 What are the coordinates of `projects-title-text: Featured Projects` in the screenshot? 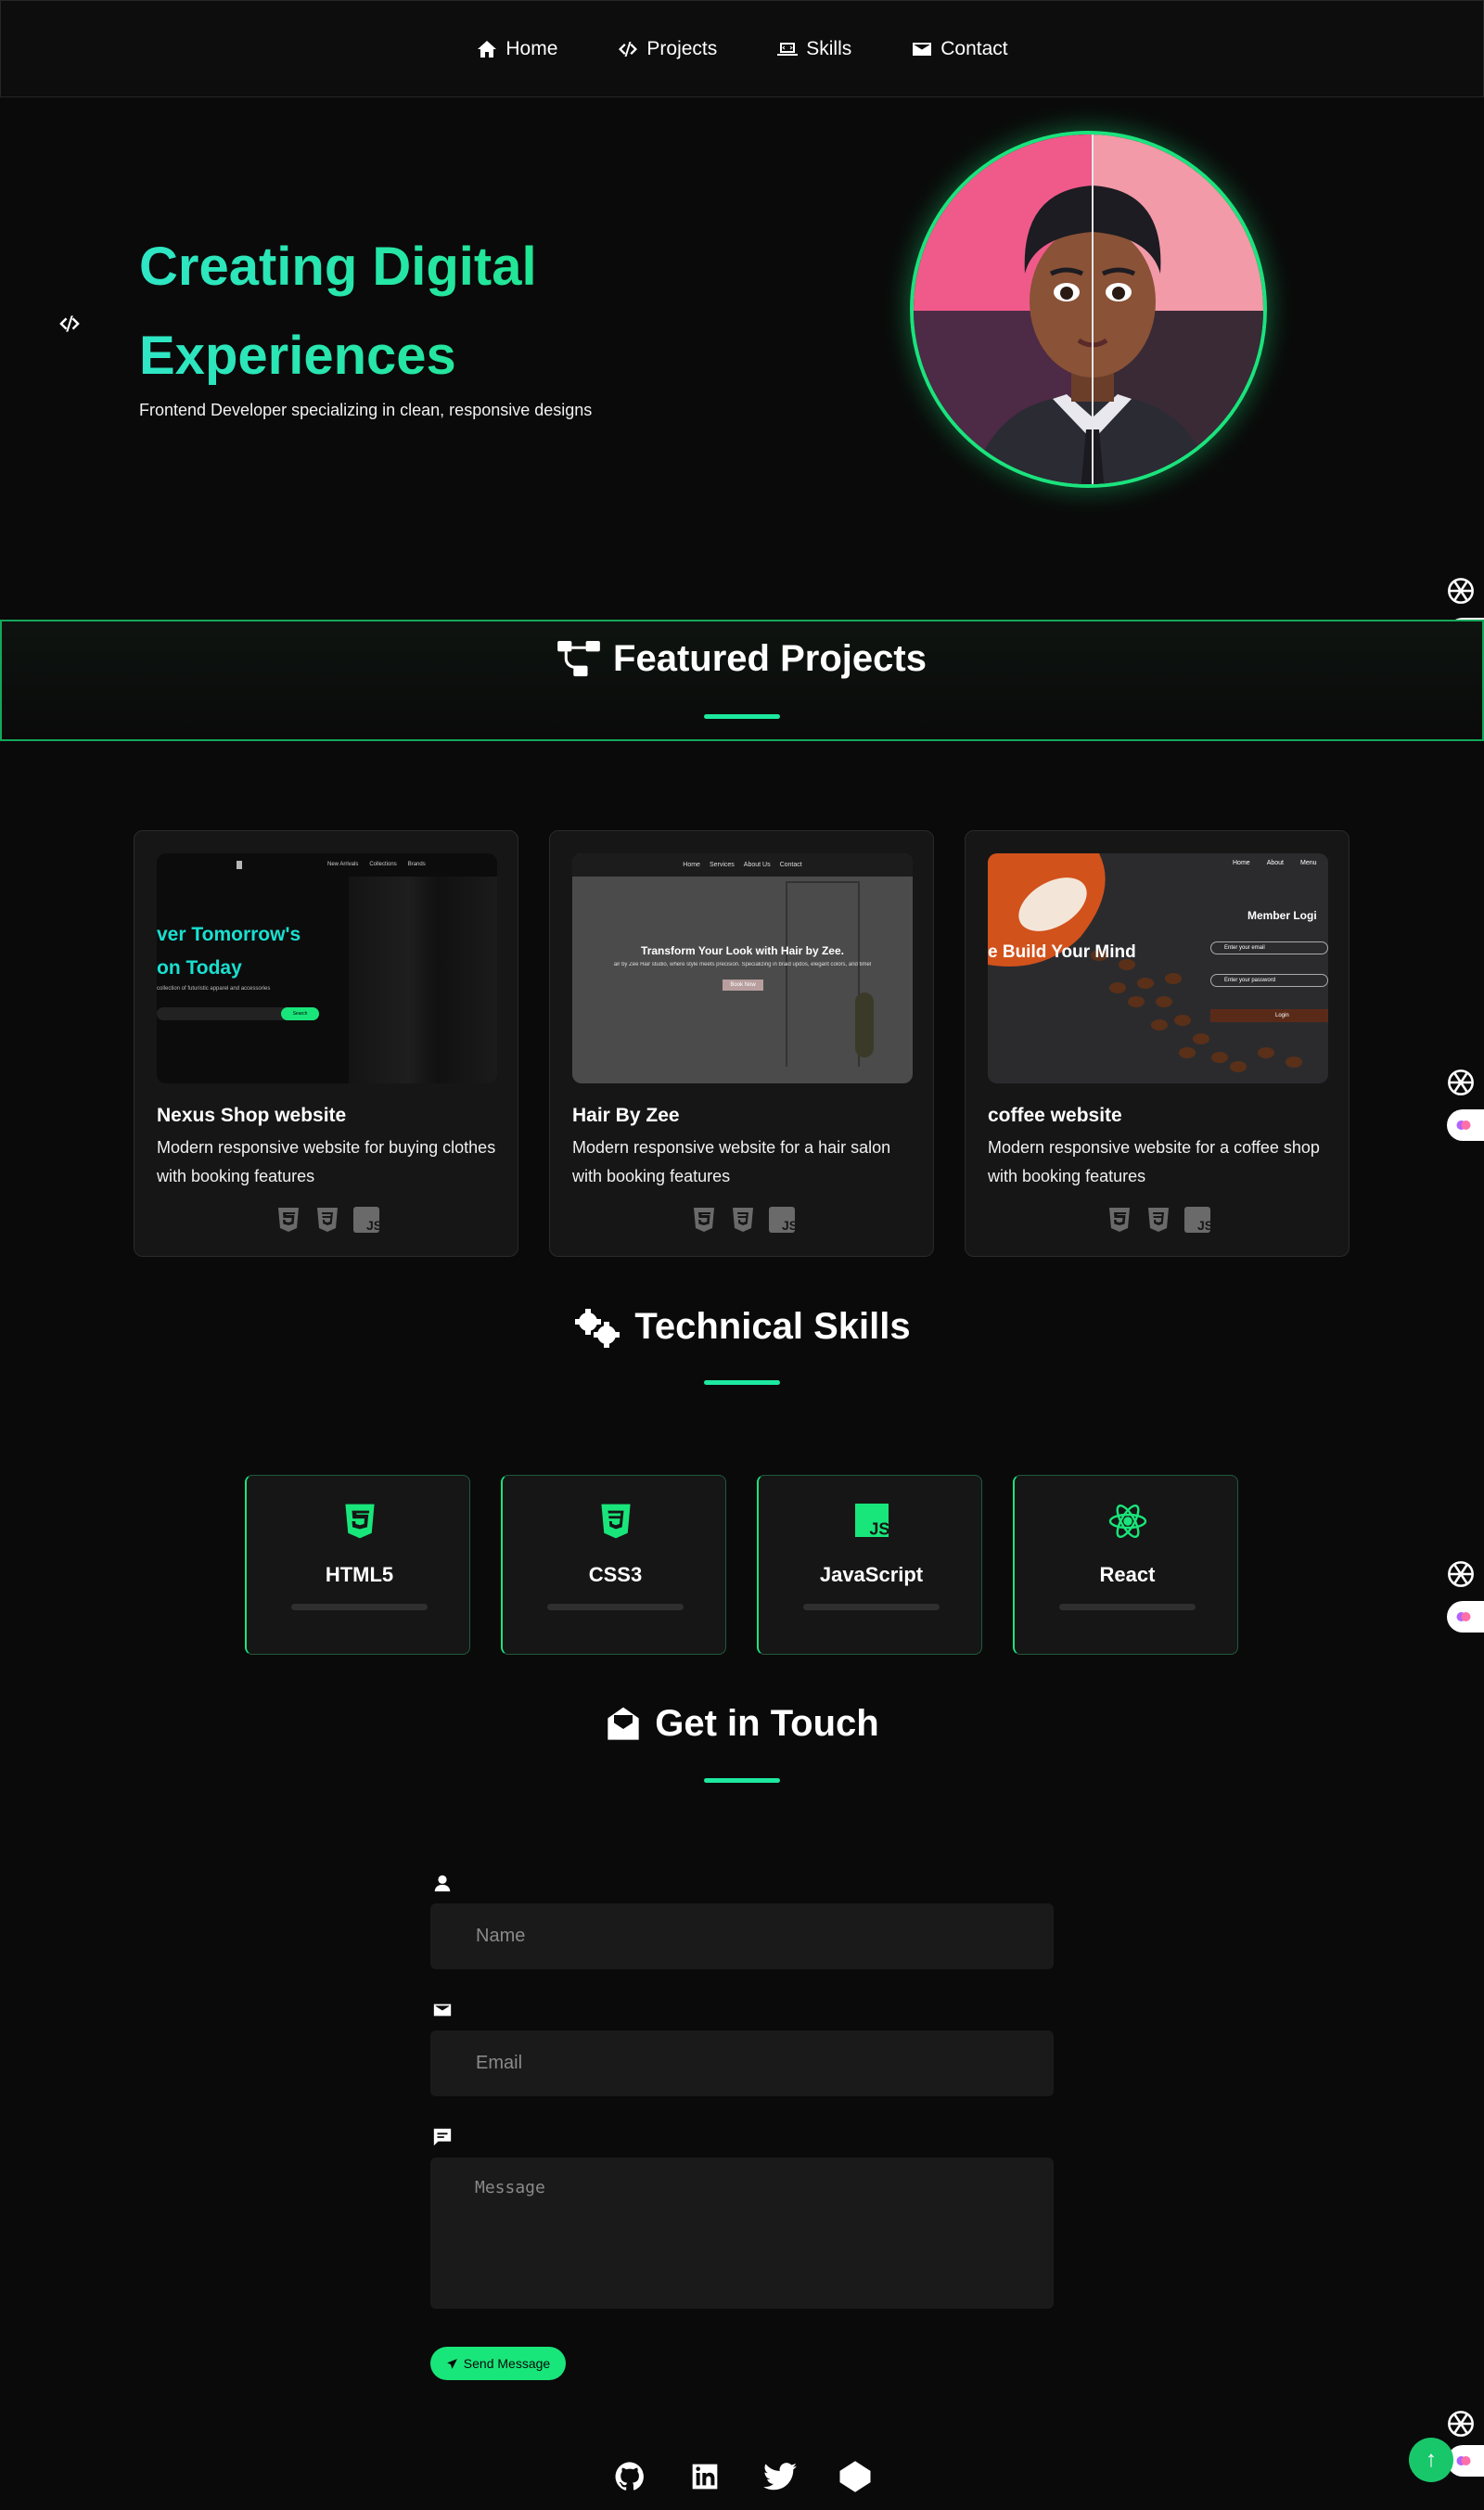 It's located at (770, 659).